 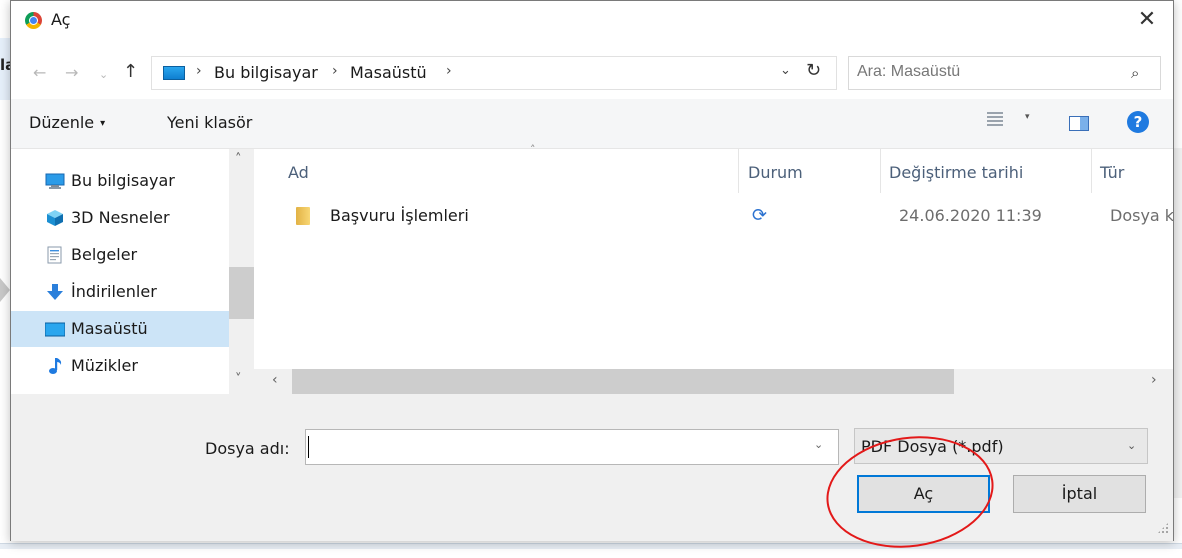 I want to click on text-cursor, so click(x=308, y=447).